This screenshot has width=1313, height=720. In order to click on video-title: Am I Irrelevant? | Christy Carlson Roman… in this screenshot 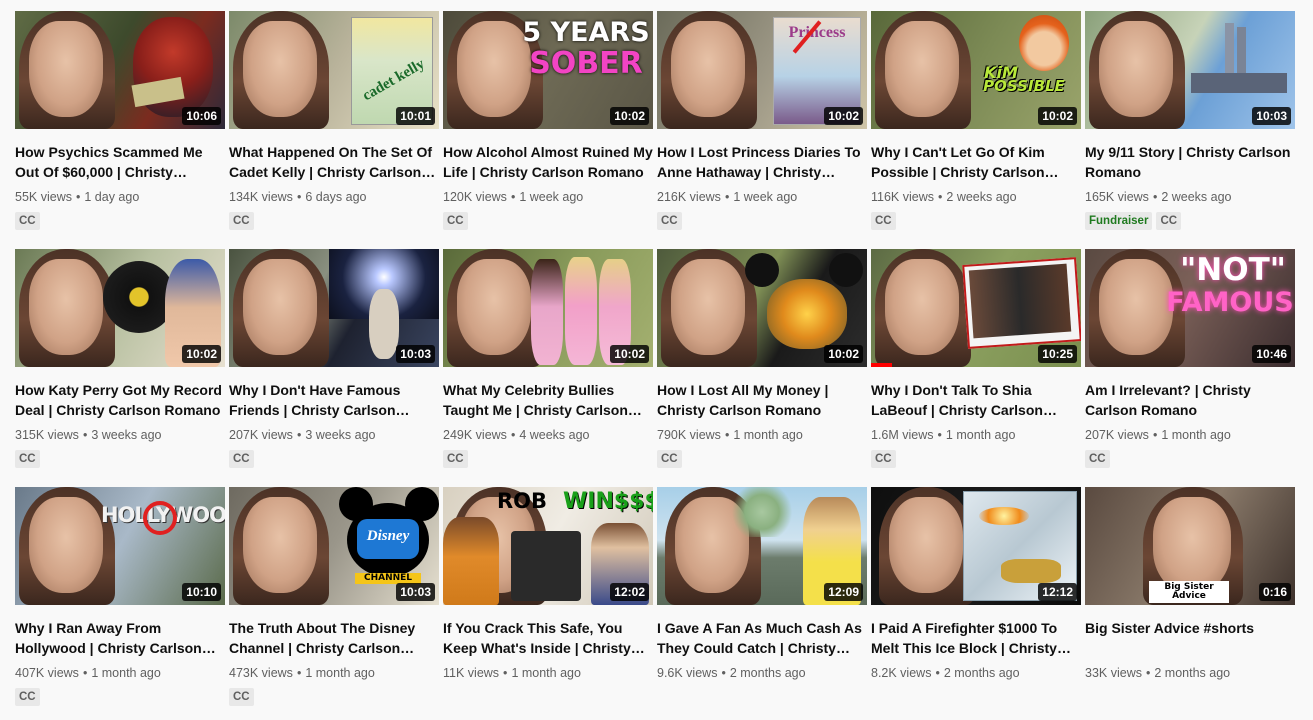, I will do `click(1190, 400)`.